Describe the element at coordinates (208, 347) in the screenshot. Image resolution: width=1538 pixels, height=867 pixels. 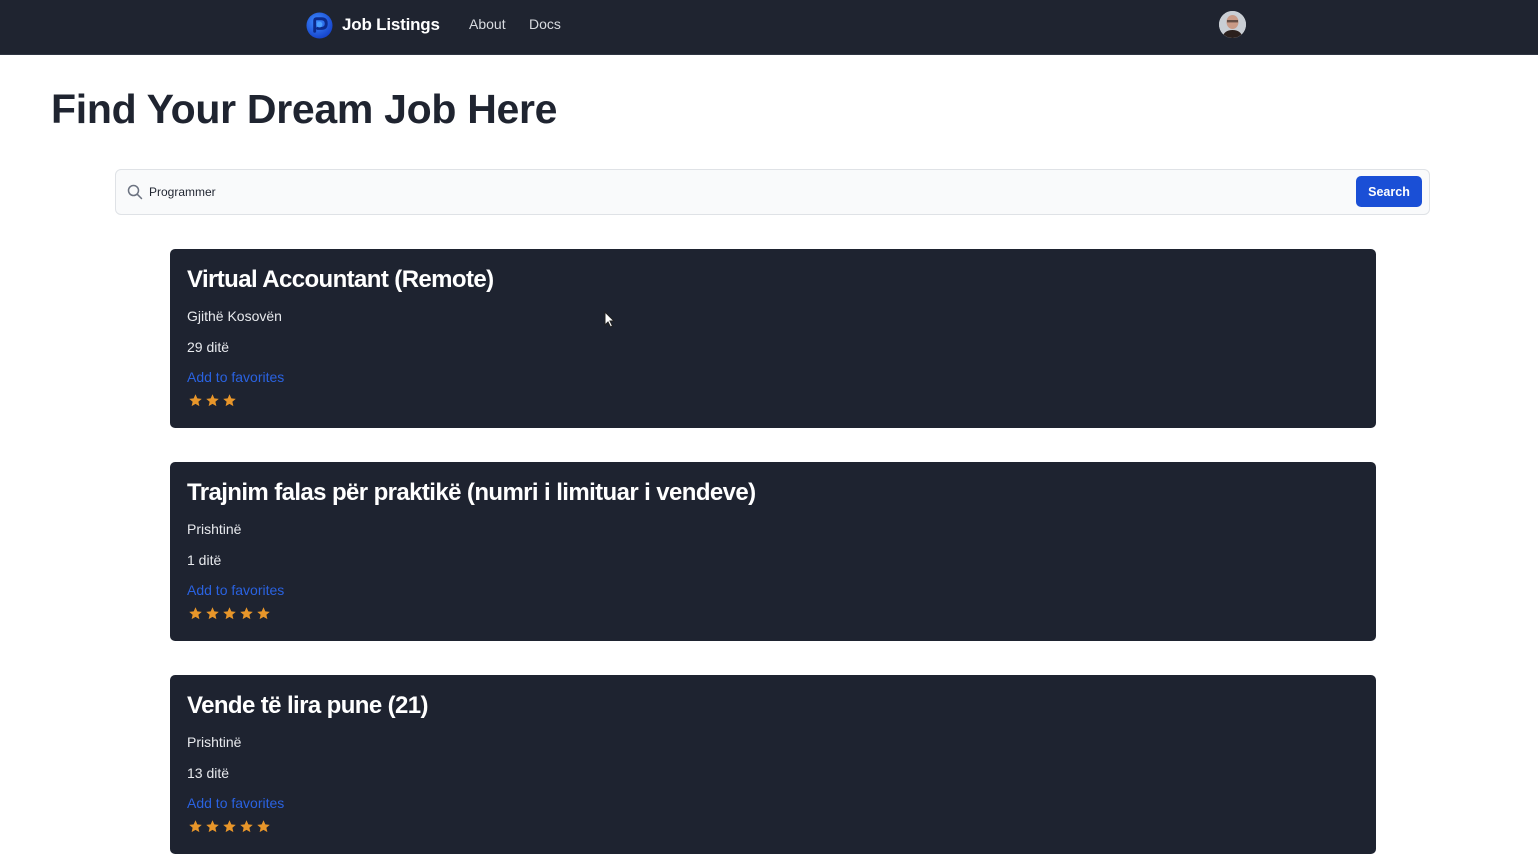
I see `job-days: 29 ditë` at that location.